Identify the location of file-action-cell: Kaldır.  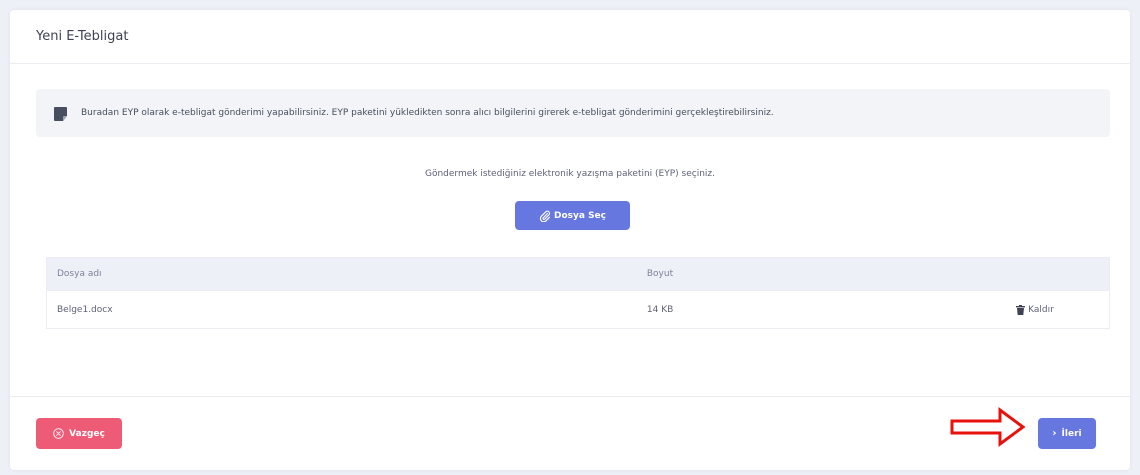
(1062, 309).